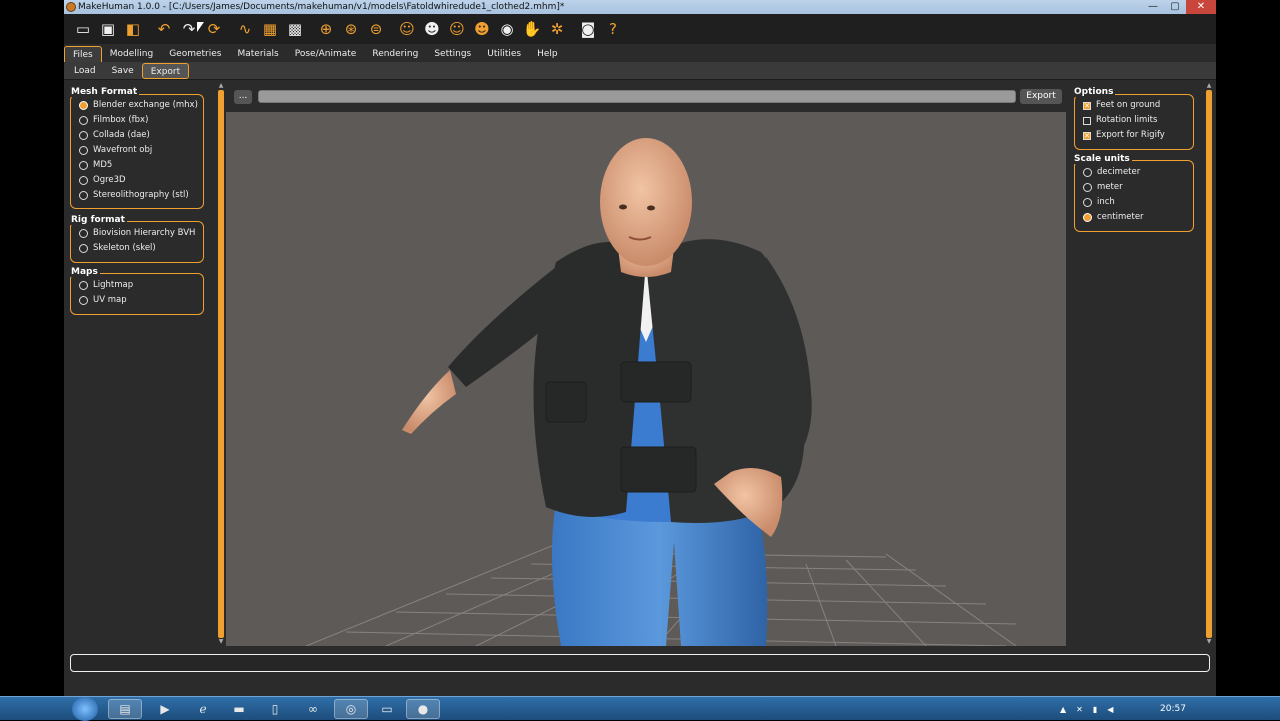 The height and width of the screenshot is (721, 1280). Describe the element at coordinates (504, 54) in the screenshot. I see `tab-utilities: Utilities` at that location.